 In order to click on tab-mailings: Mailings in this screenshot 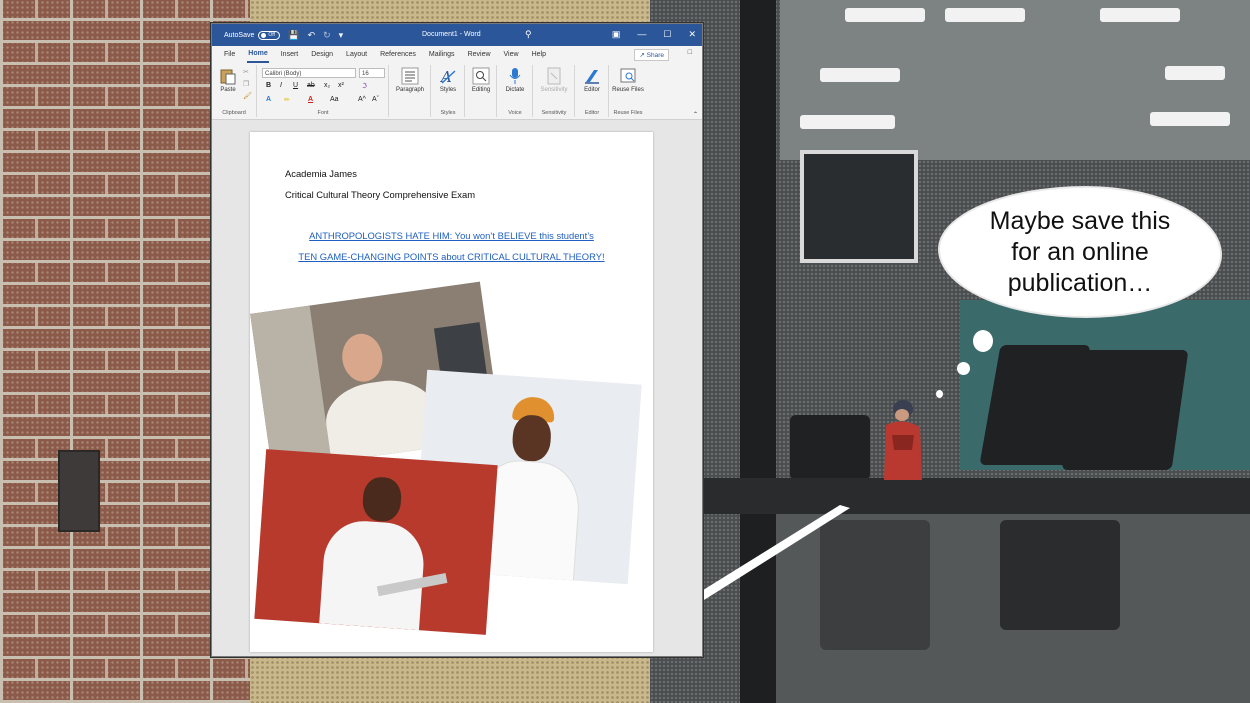, I will do `click(442, 54)`.